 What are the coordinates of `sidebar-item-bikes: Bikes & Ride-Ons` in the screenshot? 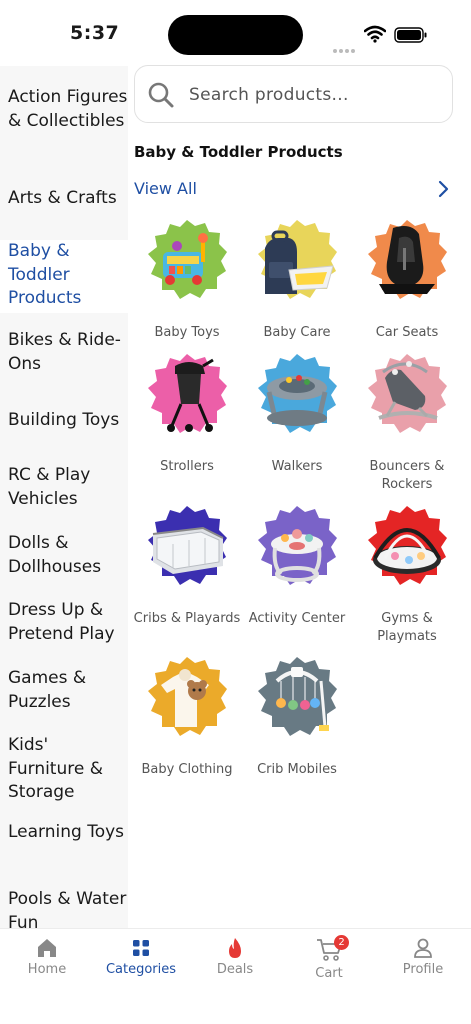 It's located at (64, 352).